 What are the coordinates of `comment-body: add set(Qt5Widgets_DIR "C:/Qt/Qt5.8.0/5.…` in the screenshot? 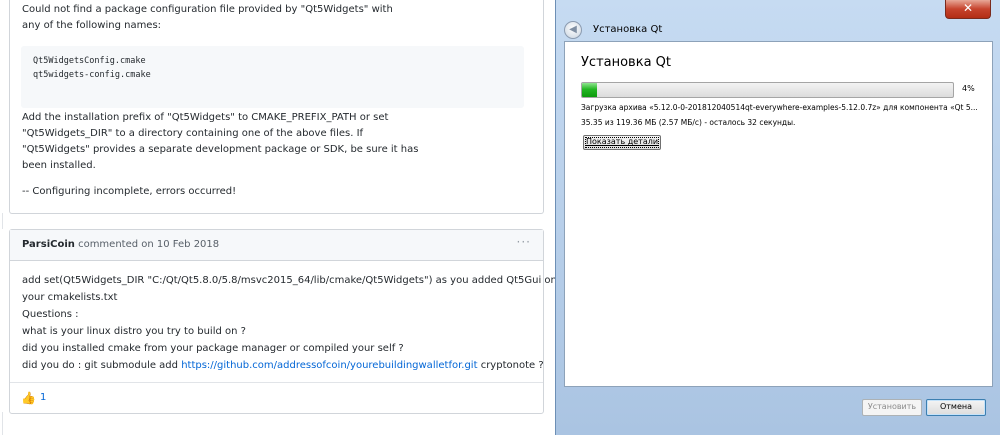 It's located at (289, 323).